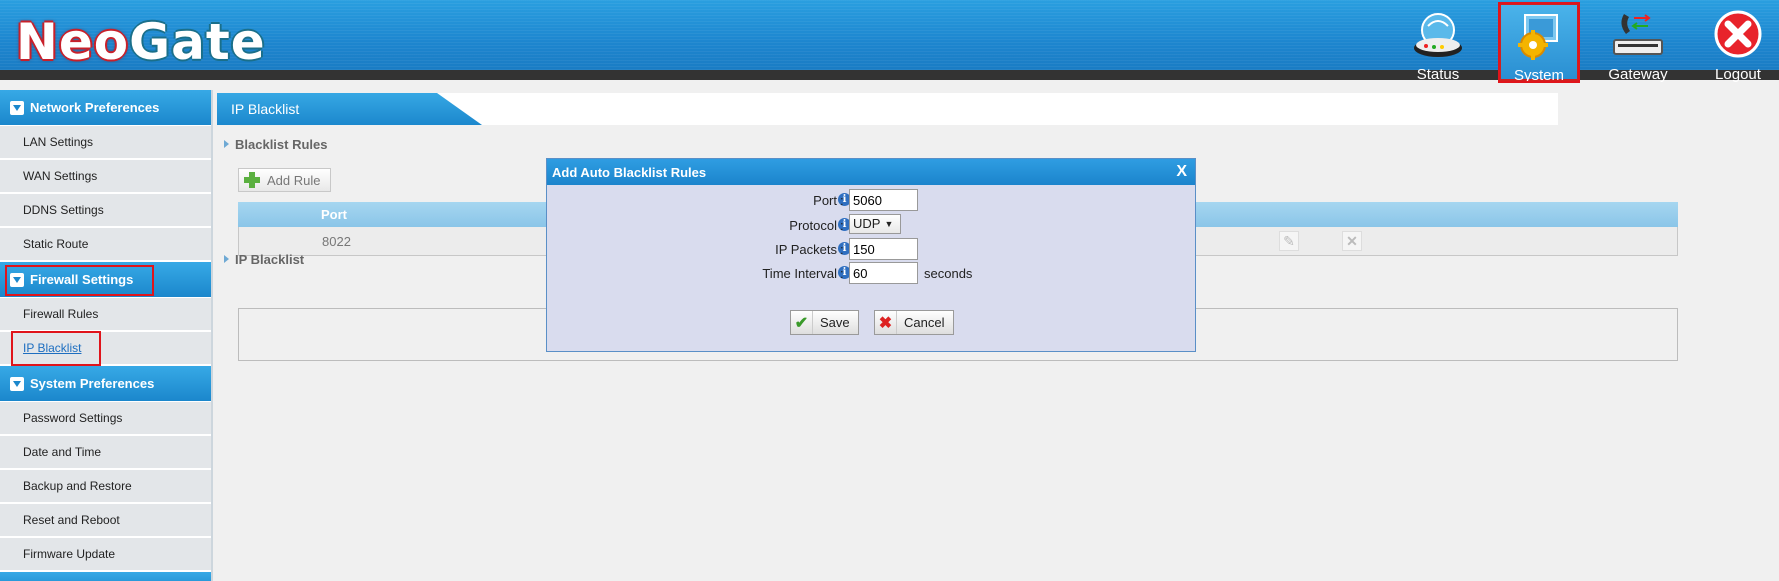 The width and height of the screenshot is (1779, 581). I want to click on sidebar-item-label: Backup and Restore, so click(77, 486).